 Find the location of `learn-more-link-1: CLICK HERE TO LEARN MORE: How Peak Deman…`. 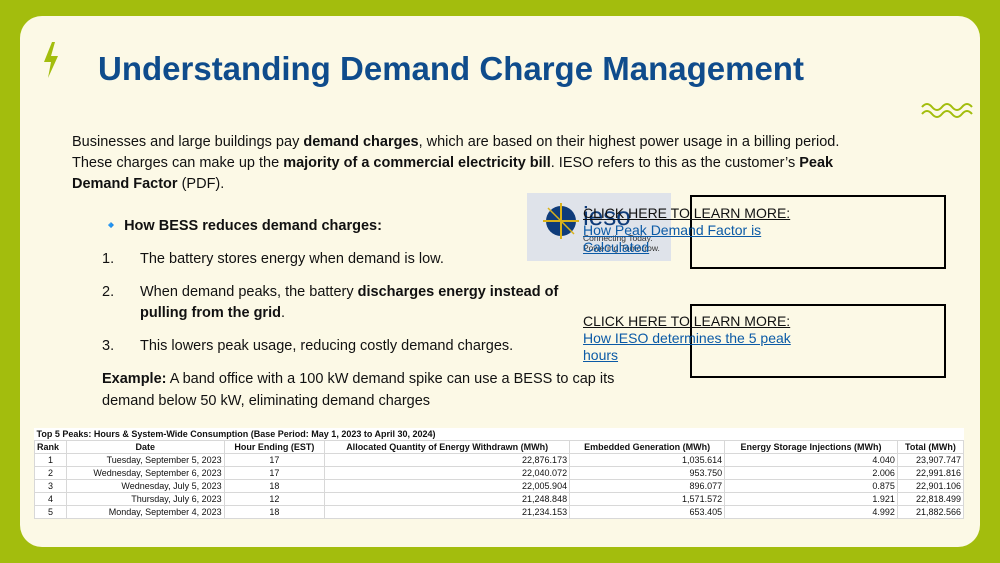

learn-more-link-1: CLICK HERE TO LEARN MORE: How Peak Deman… is located at coordinates (699, 230).